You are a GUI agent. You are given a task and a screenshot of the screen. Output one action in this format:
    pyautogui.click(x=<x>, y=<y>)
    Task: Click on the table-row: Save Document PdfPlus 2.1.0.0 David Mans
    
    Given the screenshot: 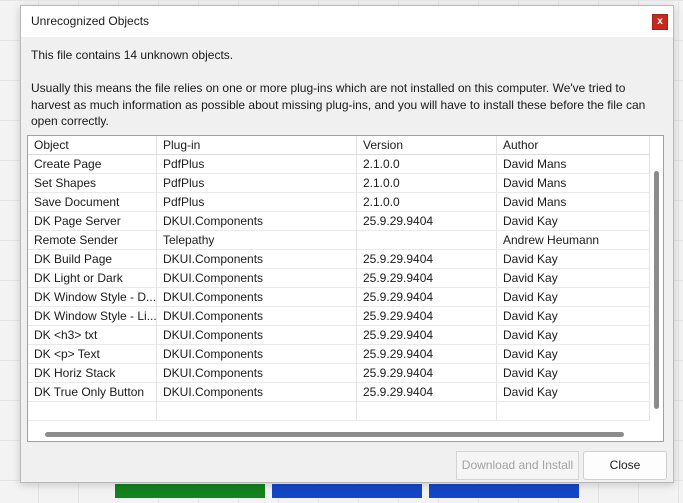 What is the action you would take?
    pyautogui.click(x=339, y=202)
    